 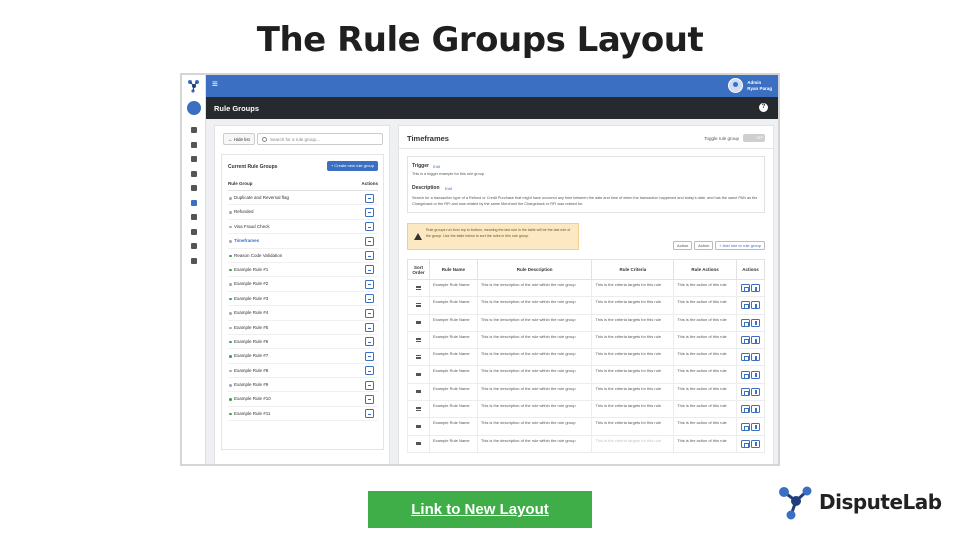 I want to click on sidebar-icons, so click(x=194, y=195).